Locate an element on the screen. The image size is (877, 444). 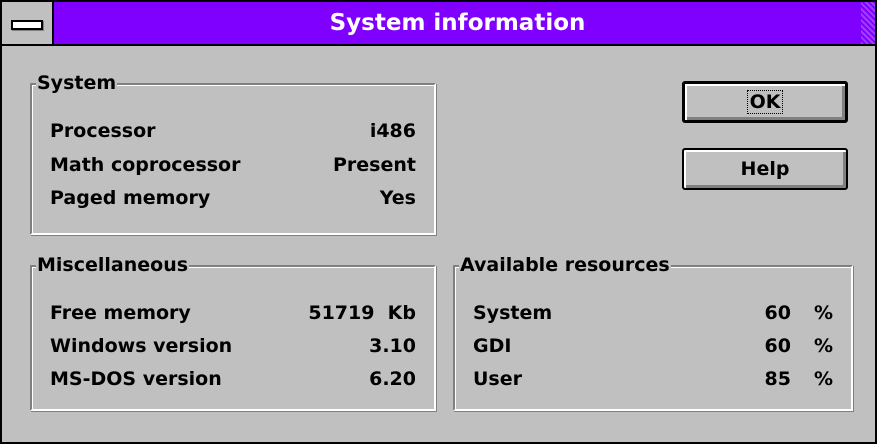
gdi-resources-unit: % is located at coordinates (823, 346).